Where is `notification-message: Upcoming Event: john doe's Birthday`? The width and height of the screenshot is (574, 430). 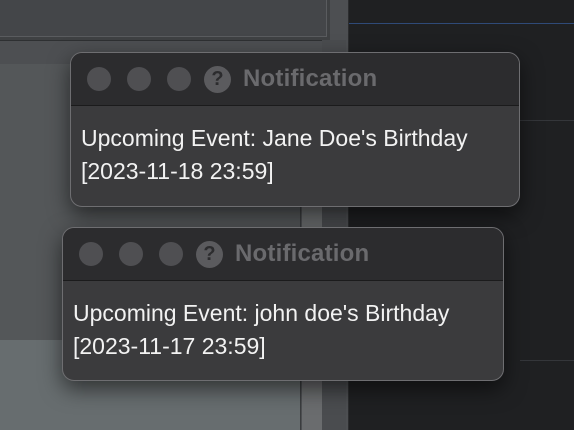 notification-message: Upcoming Event: john doe's Birthday is located at coordinates (261, 313).